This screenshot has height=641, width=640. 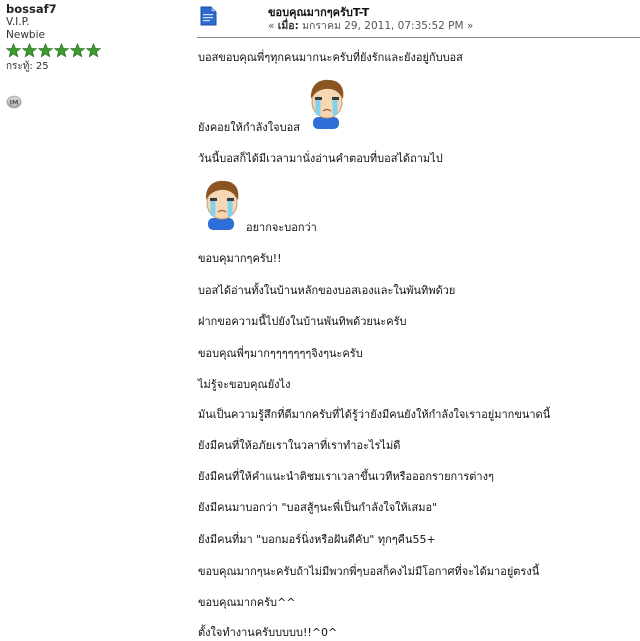 I want to click on post-line: ยังคอยให้กำลังใจบอส, so click(x=249, y=127).